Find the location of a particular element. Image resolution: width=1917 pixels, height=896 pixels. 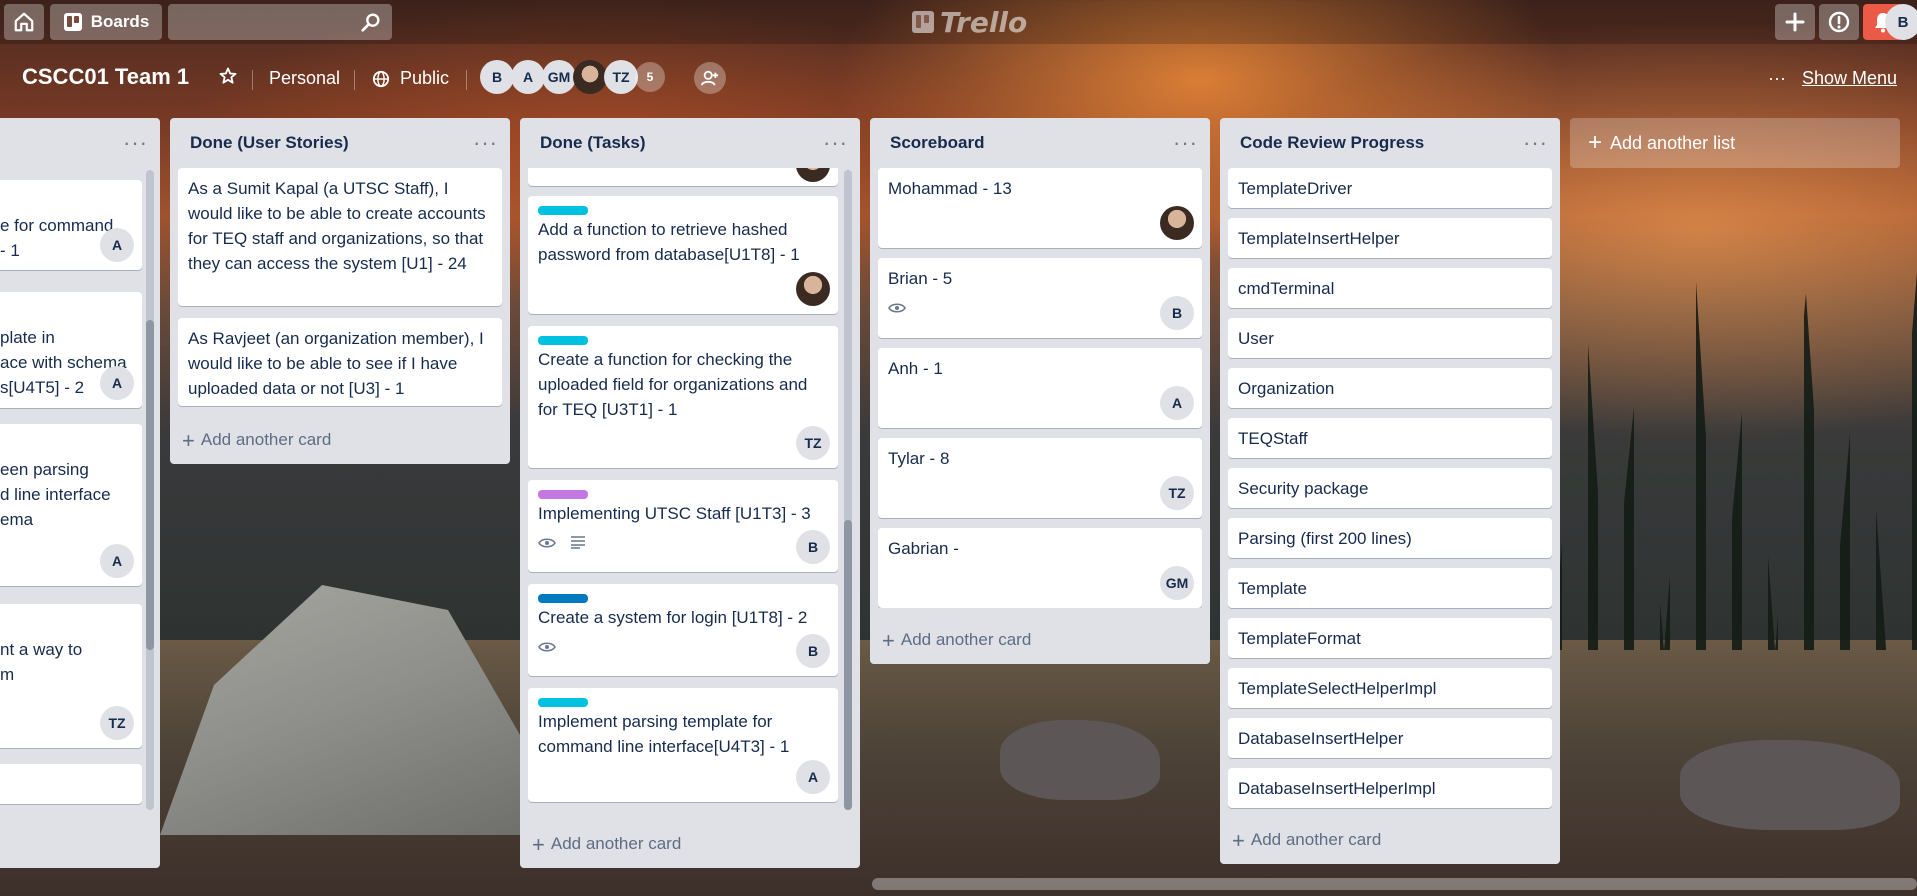

public-visibility-button: Public is located at coordinates (410, 78).